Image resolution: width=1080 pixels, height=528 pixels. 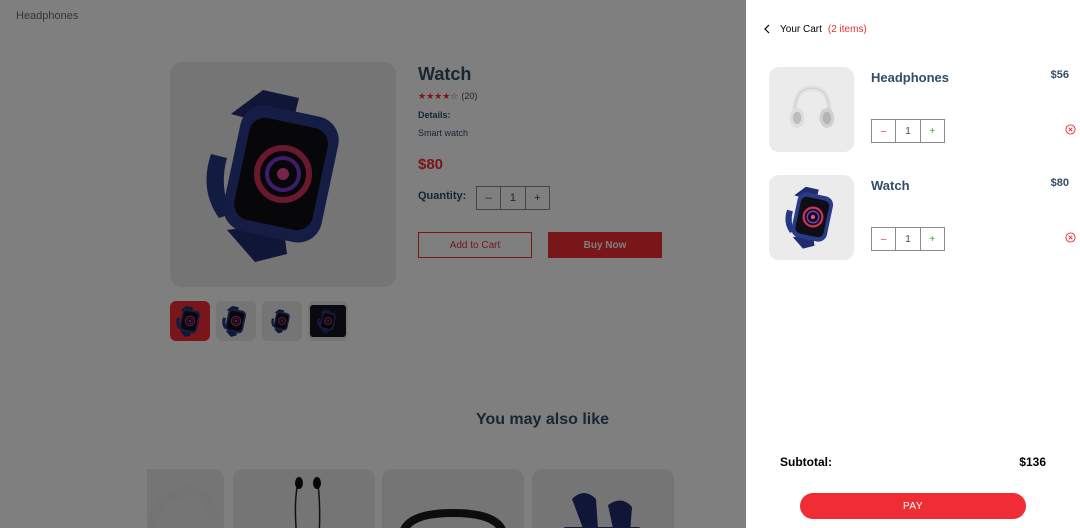 What do you see at coordinates (922, 110) in the screenshot?
I see `cart-item: Headphones $56 – 1 +` at bounding box center [922, 110].